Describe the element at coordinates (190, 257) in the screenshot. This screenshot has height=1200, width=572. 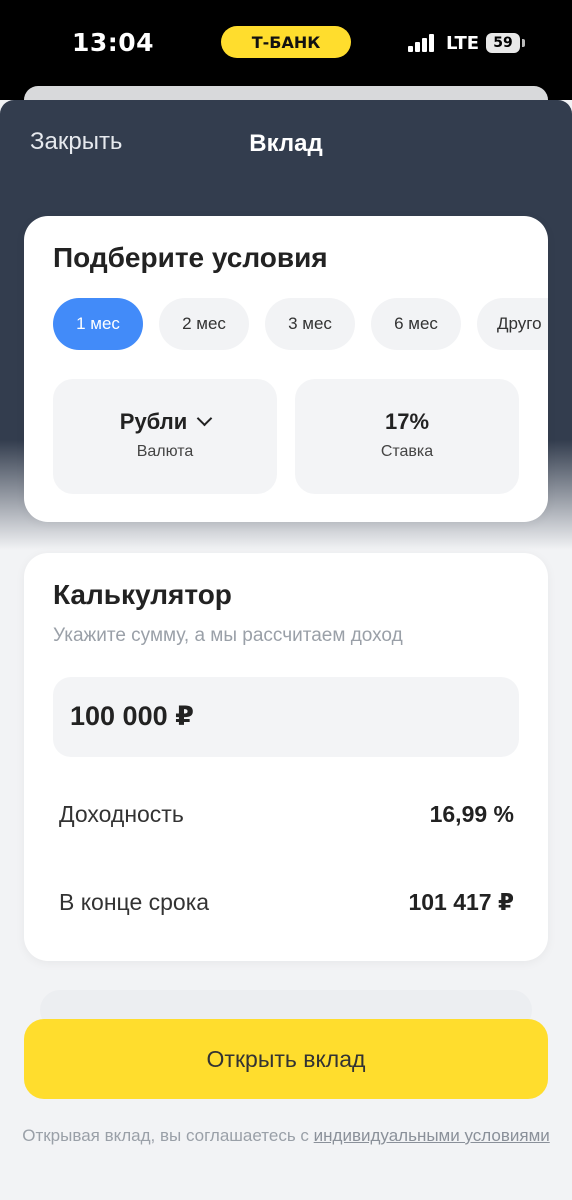
I see `conditions-title: Подберите условия` at that location.